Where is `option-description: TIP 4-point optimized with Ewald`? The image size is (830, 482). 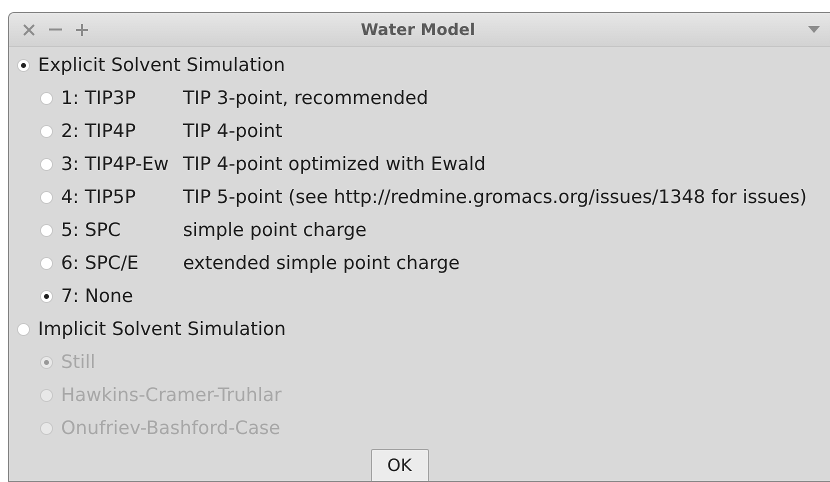 option-description: TIP 4-point optimized with Ewald is located at coordinates (334, 164).